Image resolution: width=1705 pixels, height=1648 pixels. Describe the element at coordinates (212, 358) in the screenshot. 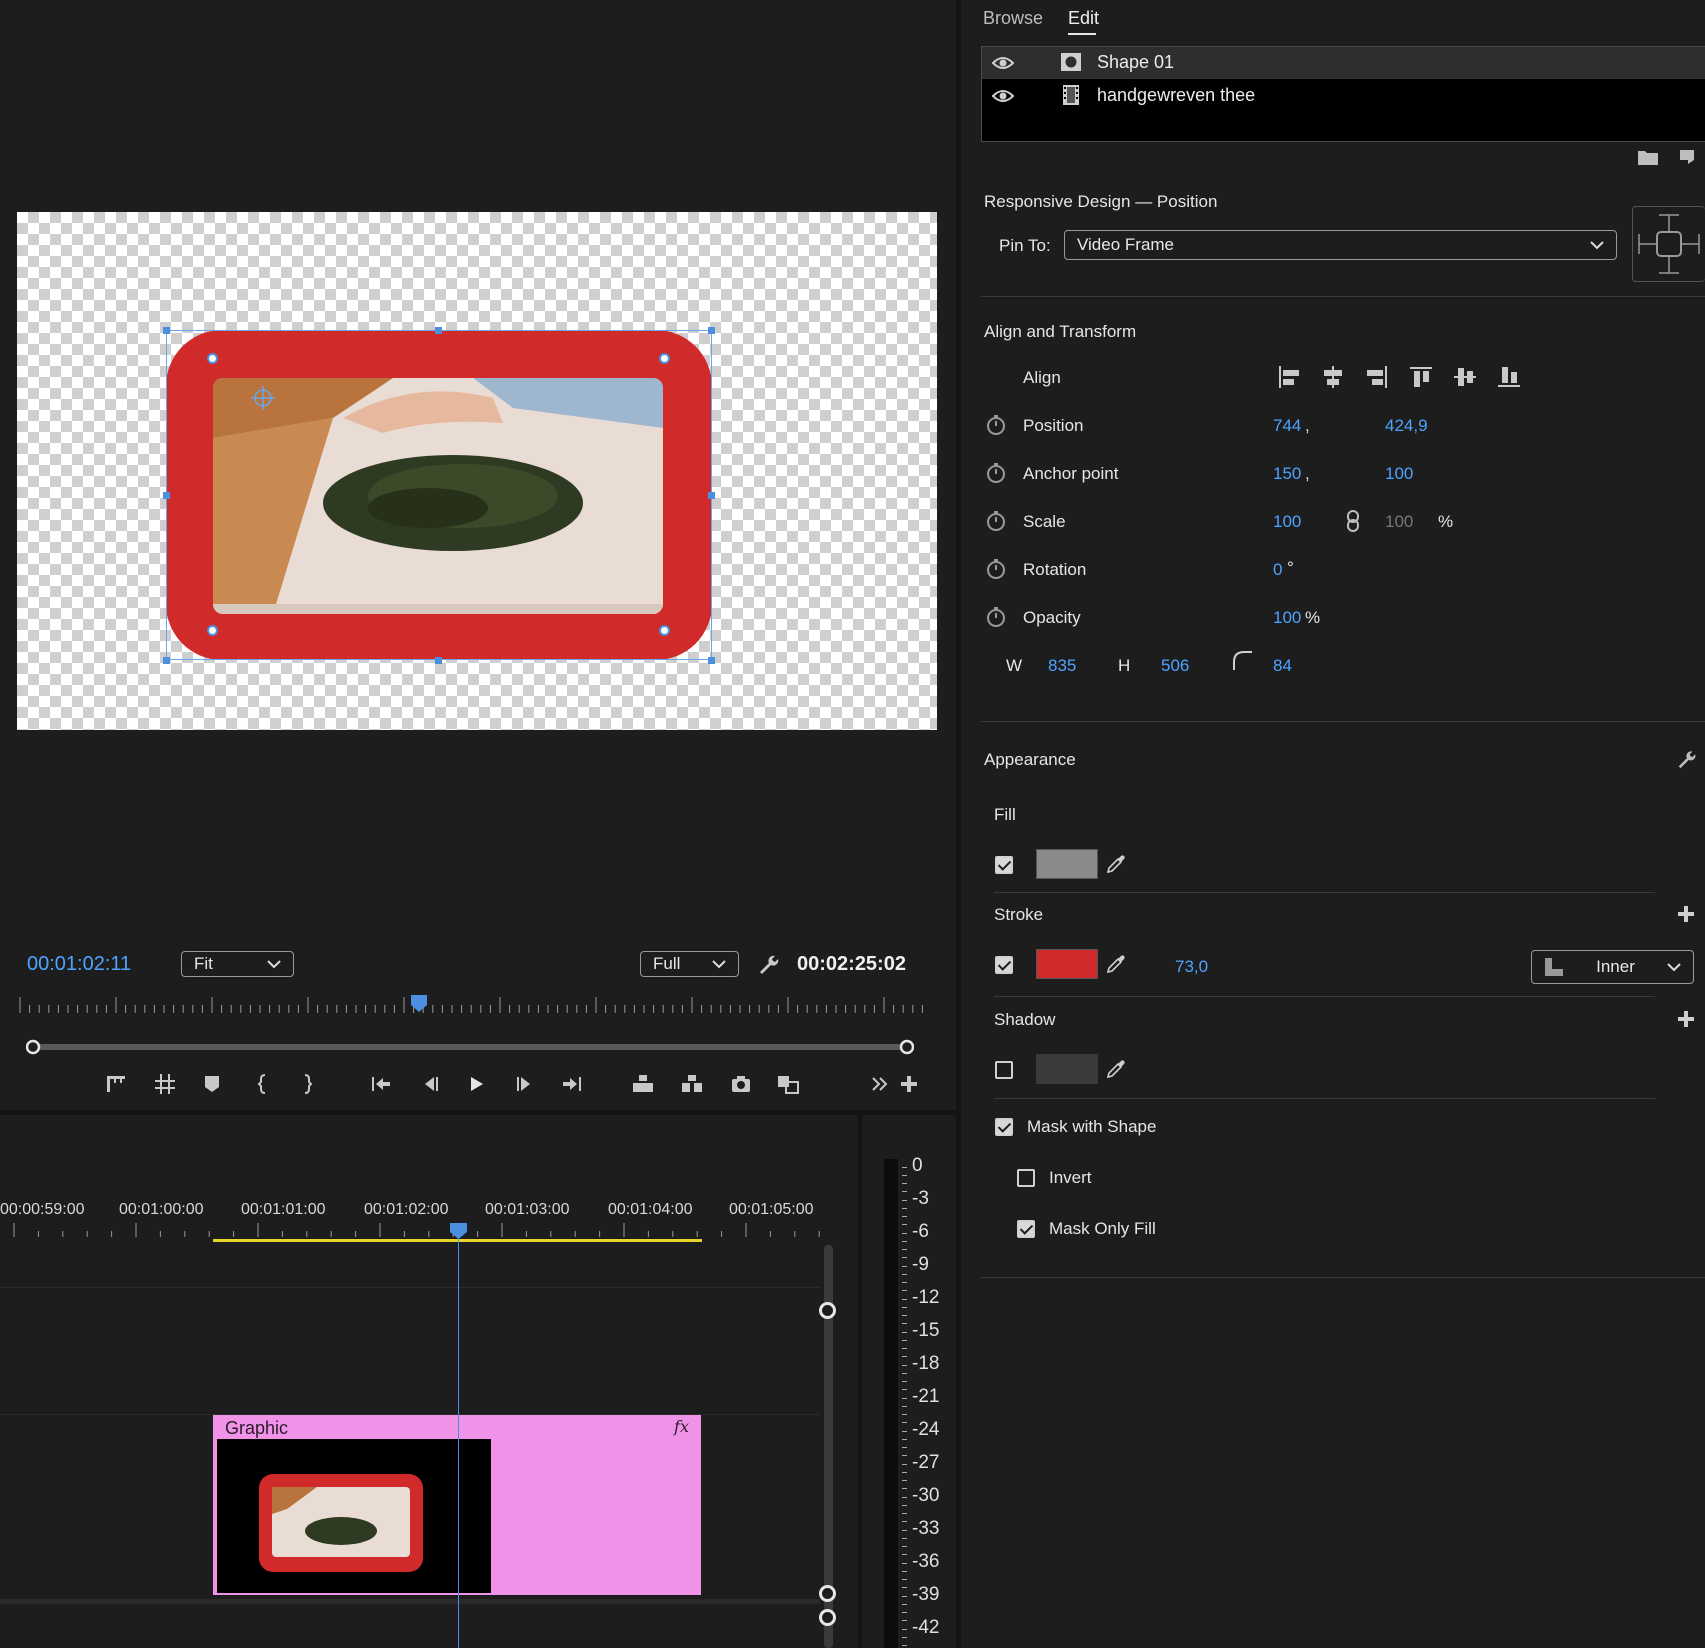

I see `corner-radius-handle-top-left` at that location.